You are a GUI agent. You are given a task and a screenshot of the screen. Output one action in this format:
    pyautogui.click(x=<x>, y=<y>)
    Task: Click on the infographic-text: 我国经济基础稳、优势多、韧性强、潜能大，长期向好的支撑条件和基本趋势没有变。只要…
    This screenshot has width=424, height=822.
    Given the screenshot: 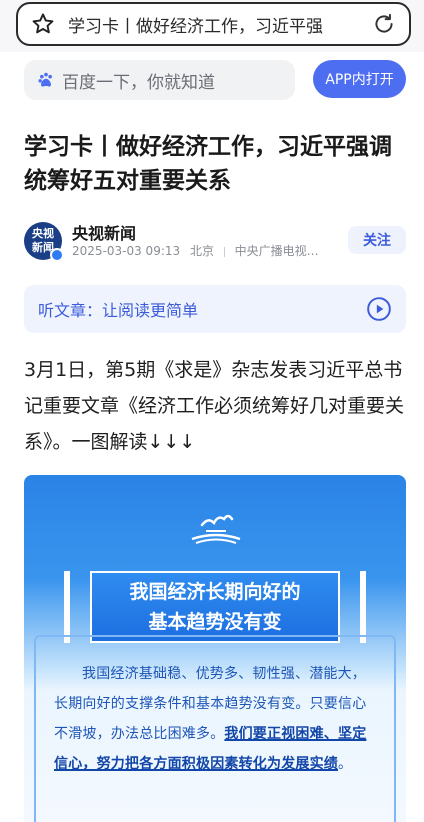 What is the action you would take?
    pyautogui.click(x=217, y=719)
    